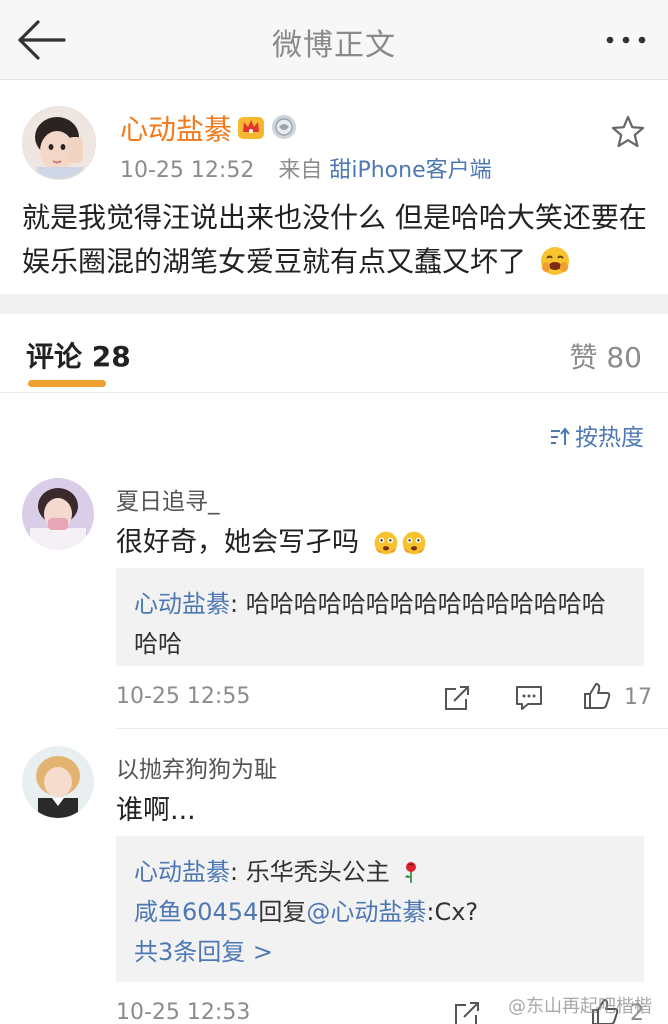  Describe the element at coordinates (196, 912) in the screenshot. I see `reply-username: 咸鱼60454` at that location.